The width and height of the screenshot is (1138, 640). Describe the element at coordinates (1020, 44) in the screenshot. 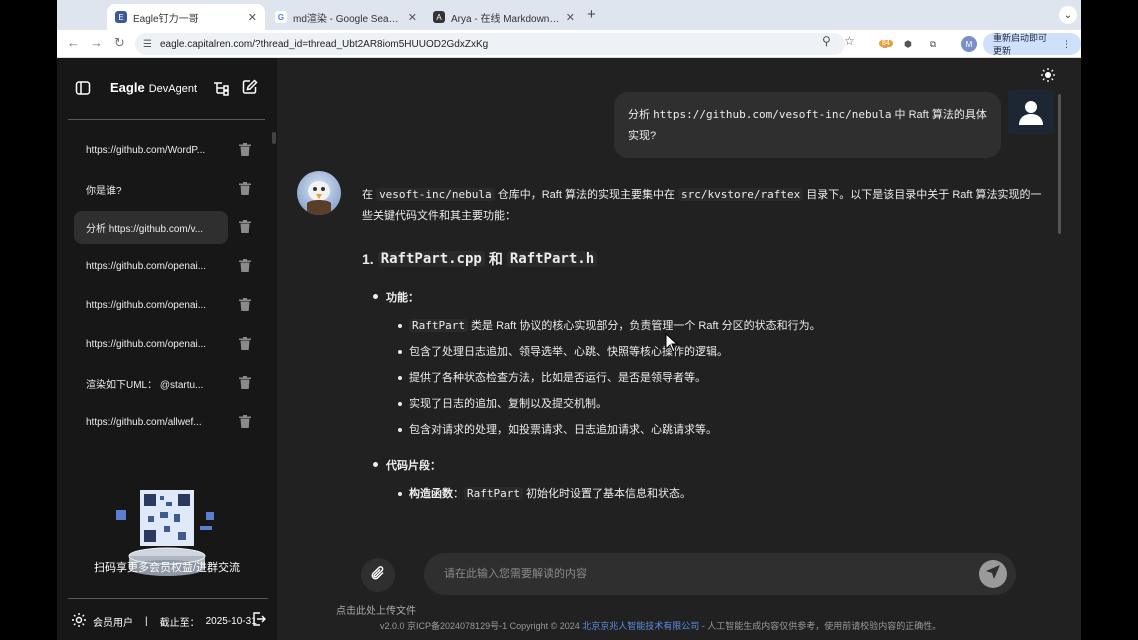

I see `update-label: 重新启动即可更新` at that location.